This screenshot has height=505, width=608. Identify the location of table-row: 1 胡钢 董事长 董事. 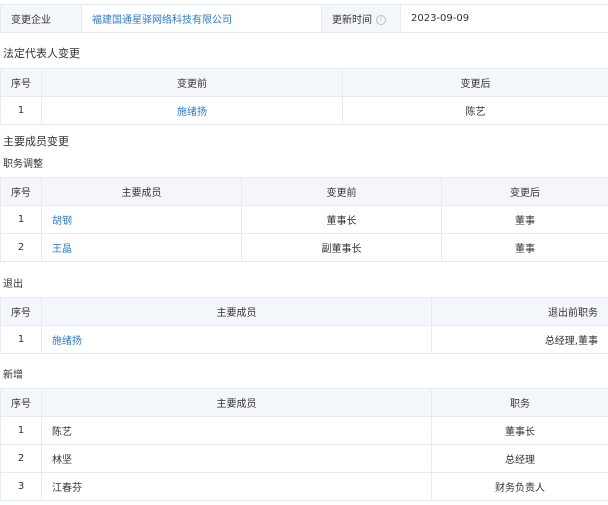
(304, 219).